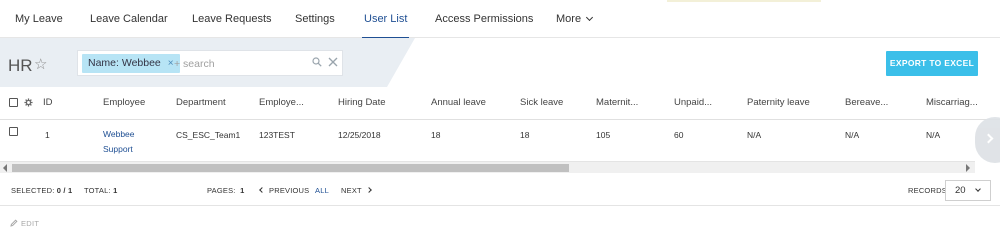 The height and width of the screenshot is (241, 1000). Describe the element at coordinates (208, 135) in the screenshot. I see `cell-department: CS_ESC_Team1` at that location.